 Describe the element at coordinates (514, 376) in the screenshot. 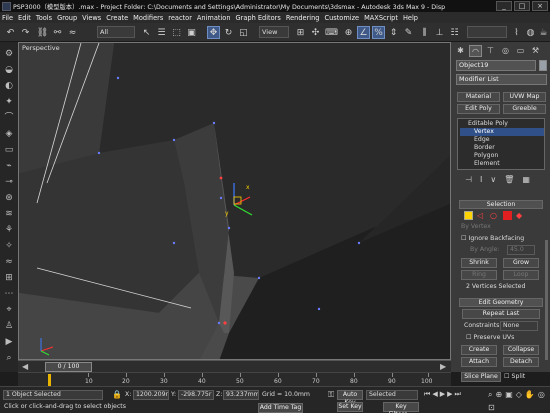

I see `split-checkbox: ☐ Split` at that location.